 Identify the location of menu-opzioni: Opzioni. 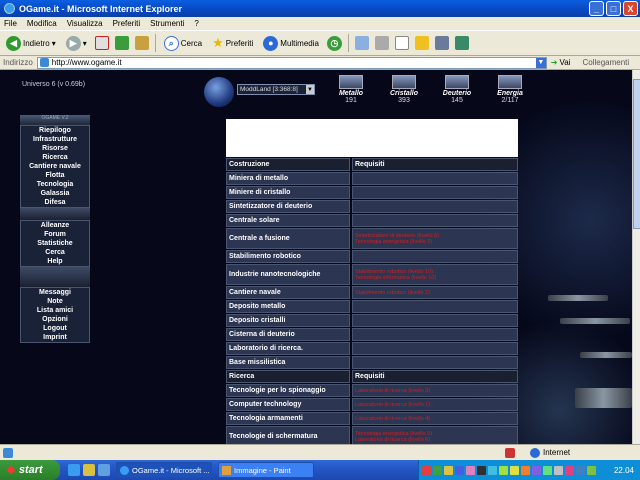
(55, 319).